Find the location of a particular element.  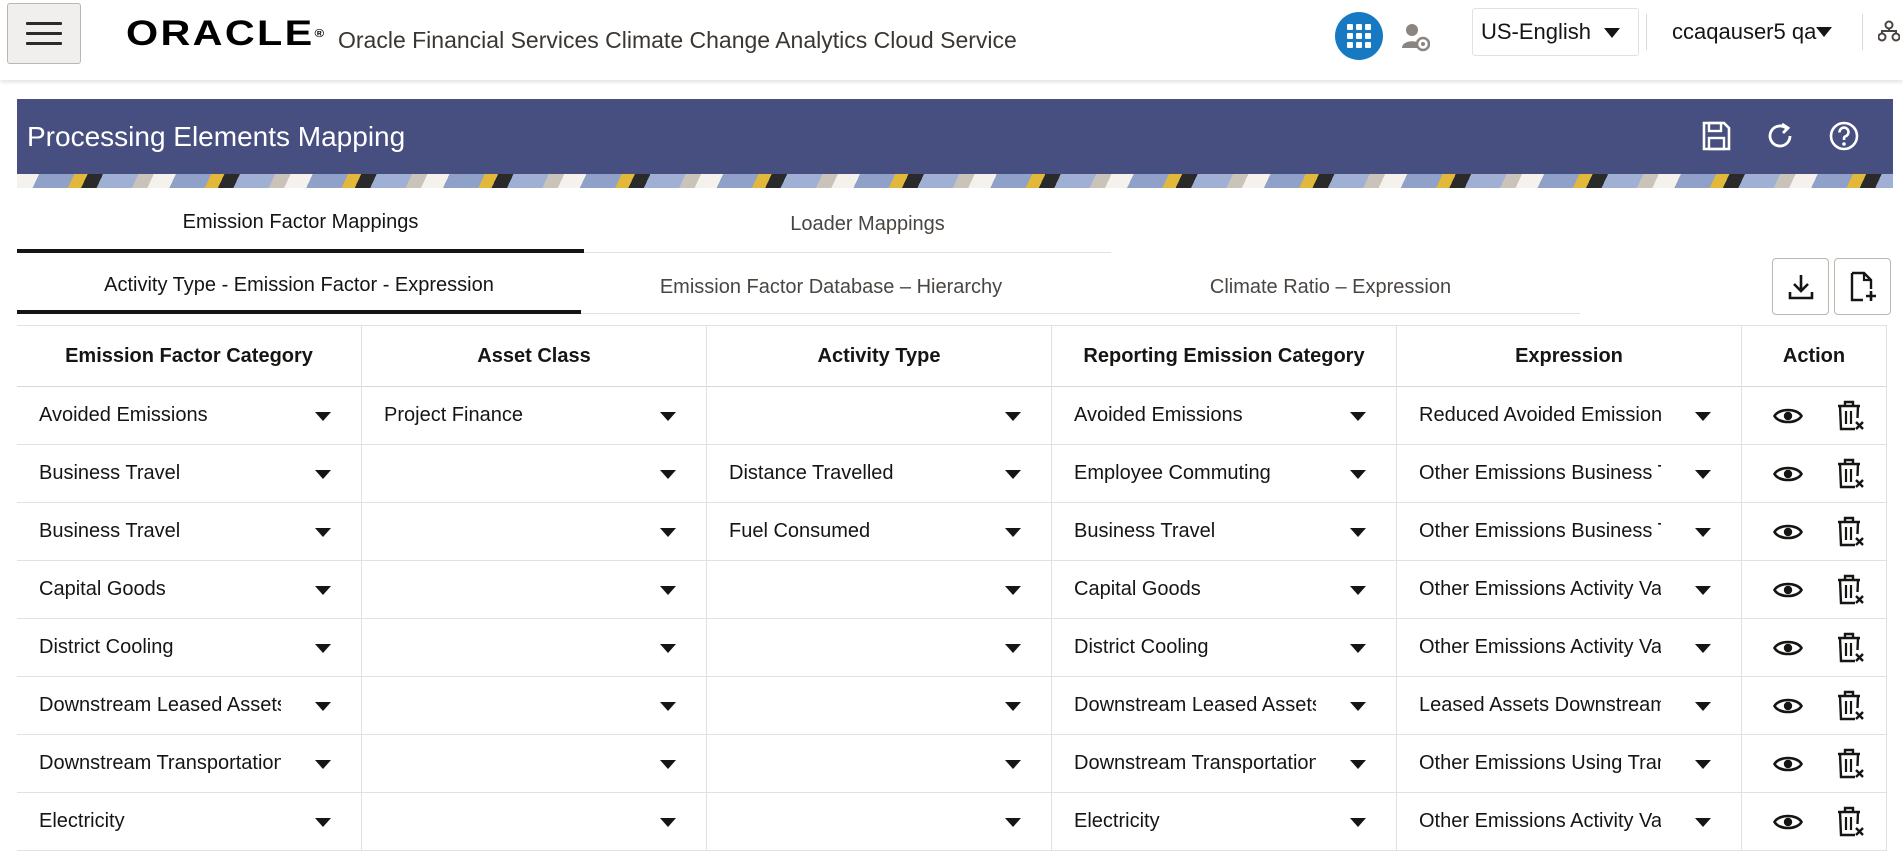

cell-value: Reduced Avoided Emissions is located at coordinates (1540, 415).